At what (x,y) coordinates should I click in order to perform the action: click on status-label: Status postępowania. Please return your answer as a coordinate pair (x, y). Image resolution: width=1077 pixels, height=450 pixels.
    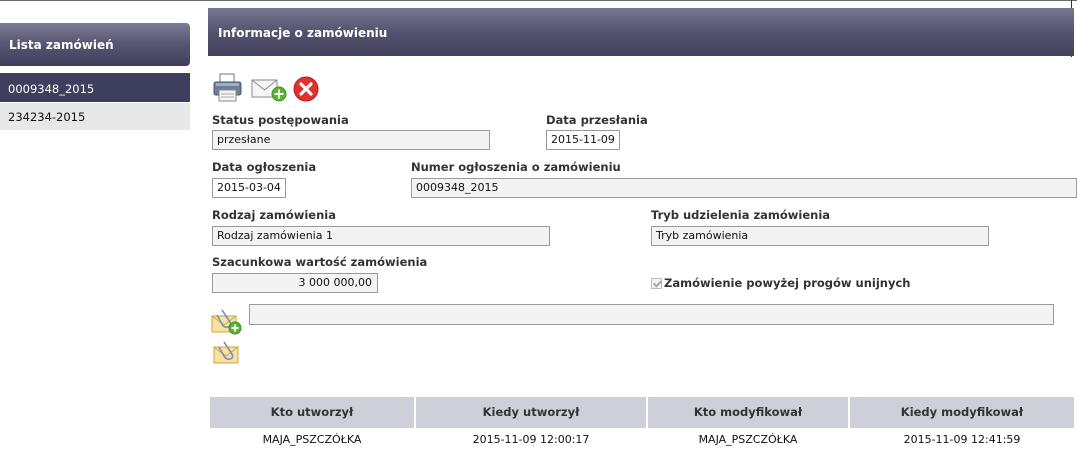
    Looking at the image, I should click on (280, 120).